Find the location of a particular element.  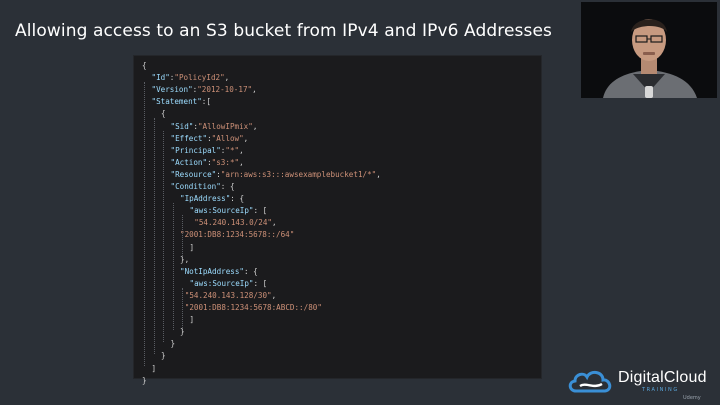

code-token: "Effect" is located at coordinates (189, 138).